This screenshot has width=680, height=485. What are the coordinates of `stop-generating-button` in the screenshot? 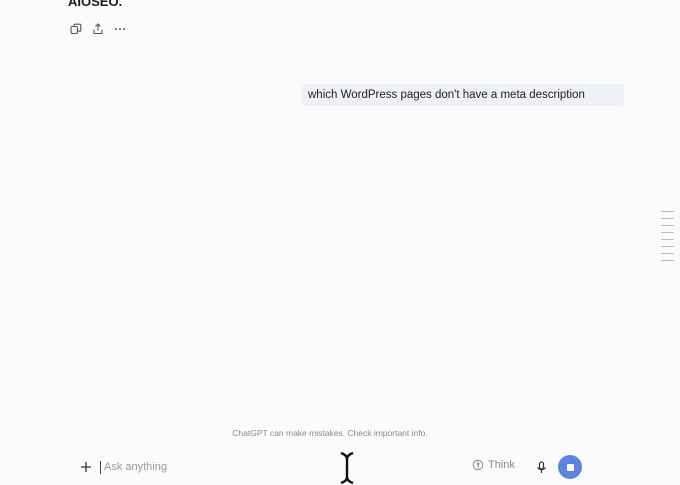 It's located at (570, 467).